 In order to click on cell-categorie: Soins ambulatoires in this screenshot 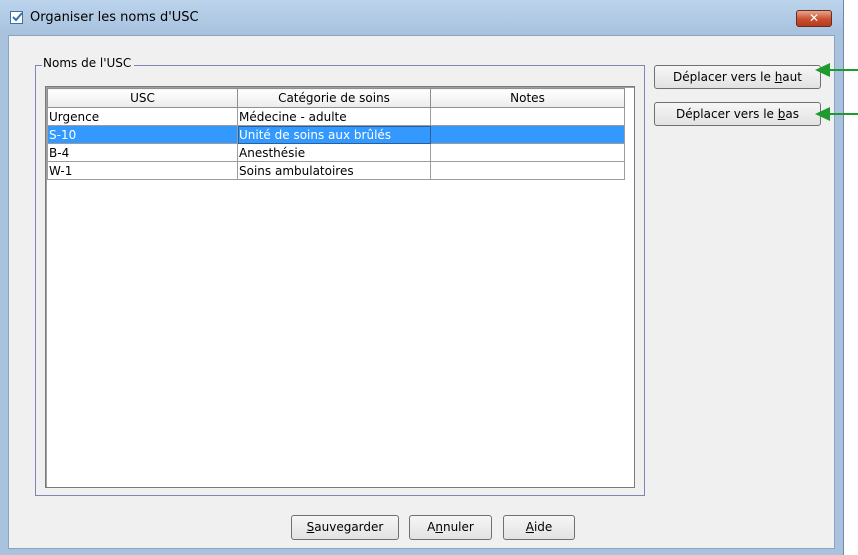, I will do `click(334, 170)`.